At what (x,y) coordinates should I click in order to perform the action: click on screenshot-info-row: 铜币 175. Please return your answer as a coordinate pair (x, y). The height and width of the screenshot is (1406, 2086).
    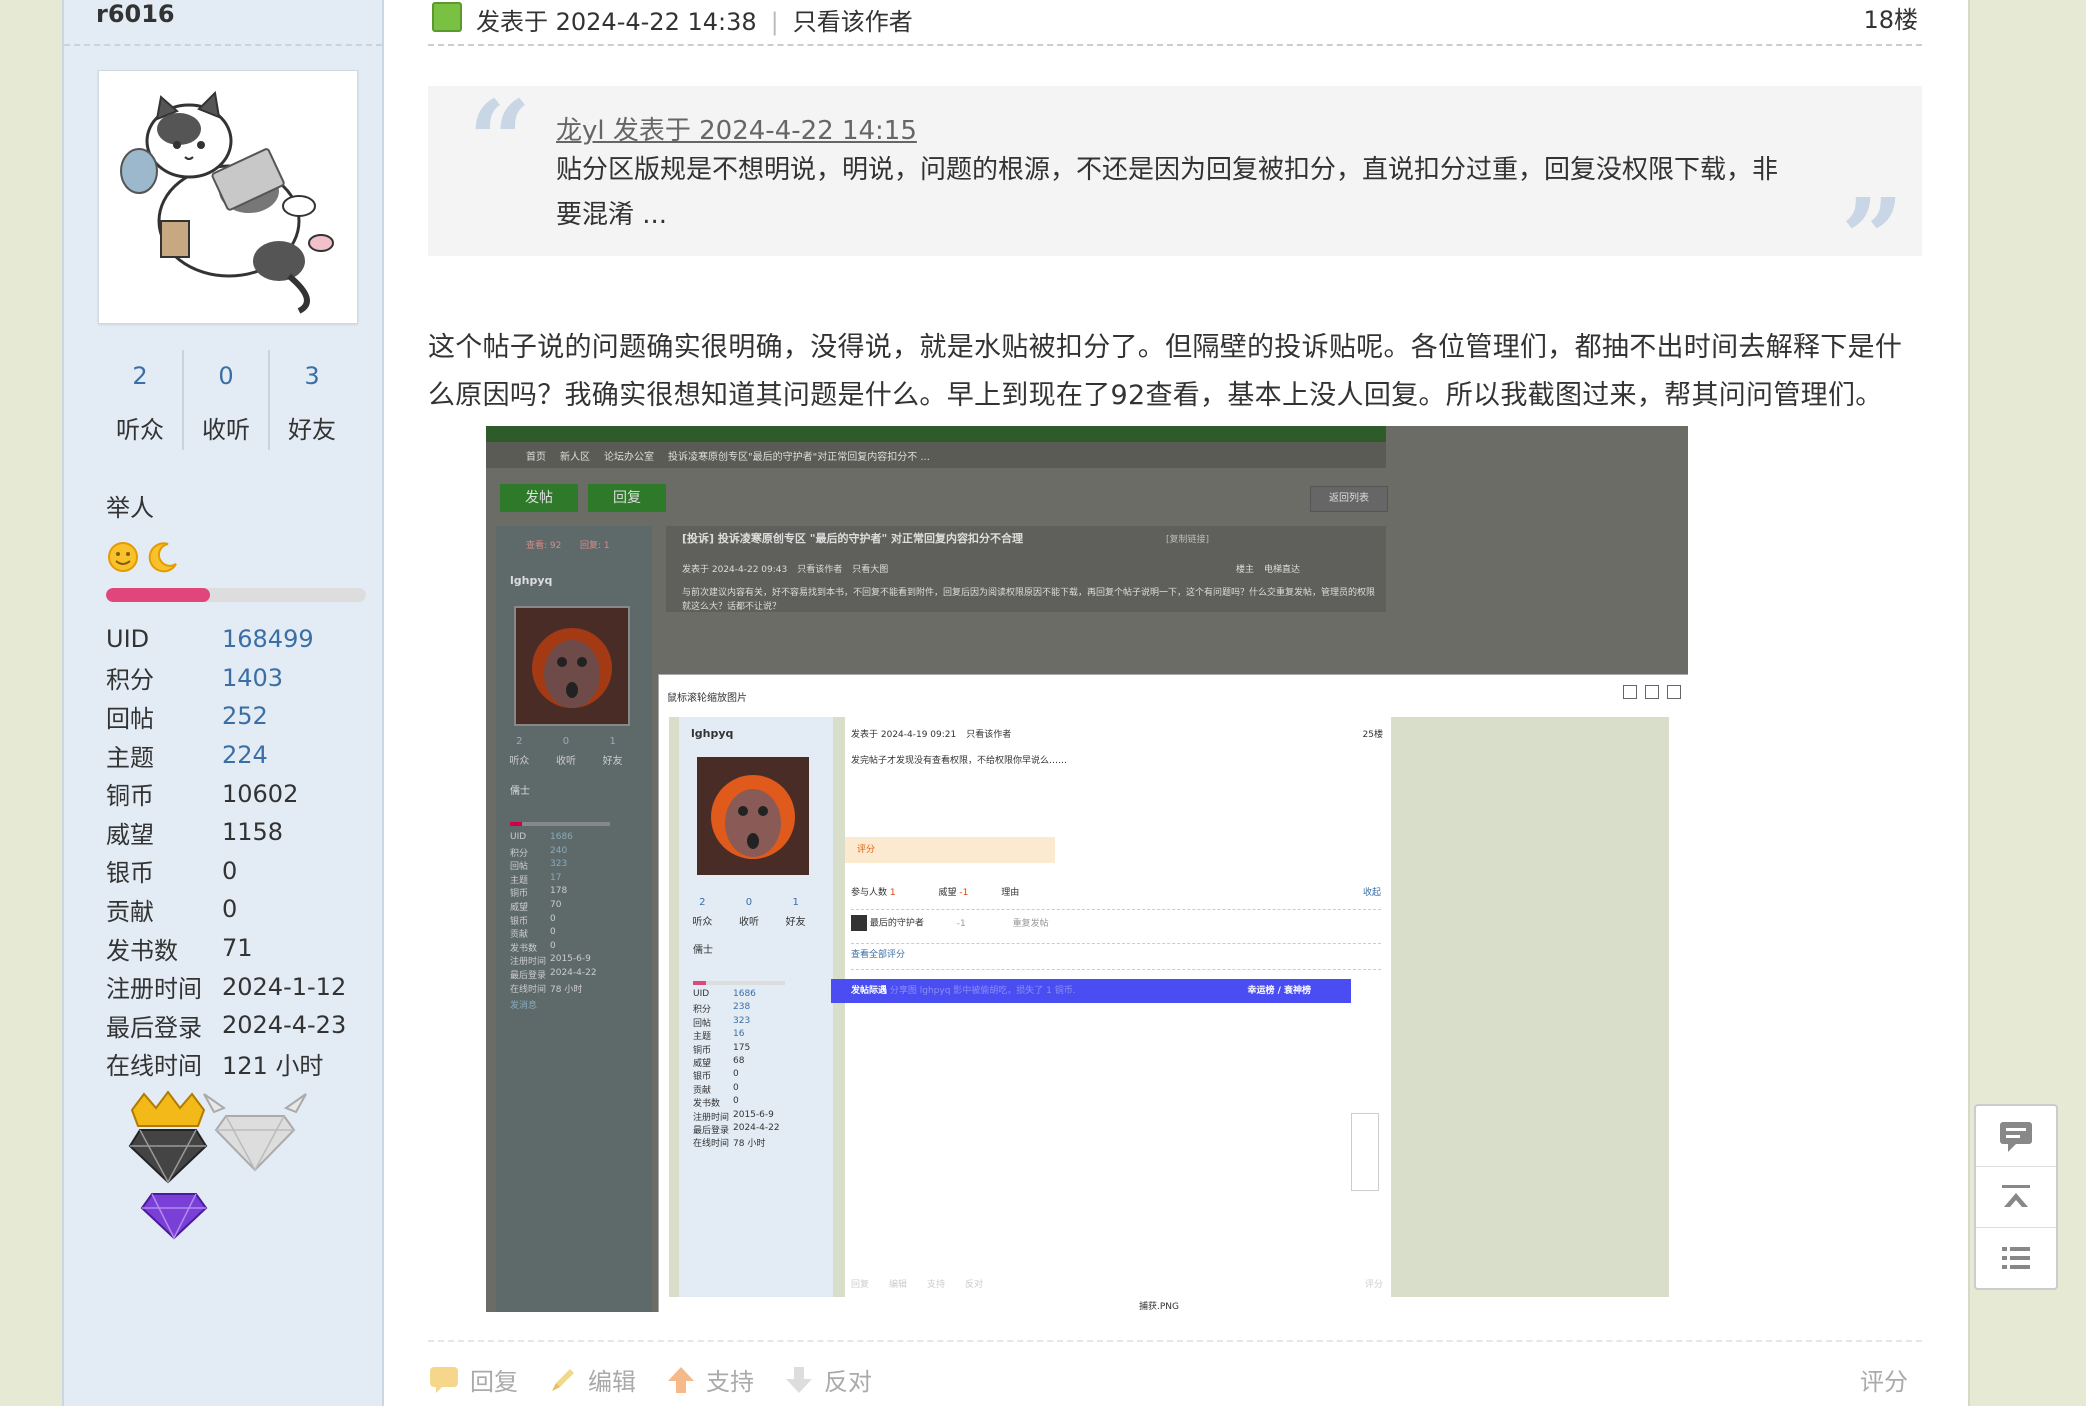
    Looking at the image, I should click on (722, 1049).